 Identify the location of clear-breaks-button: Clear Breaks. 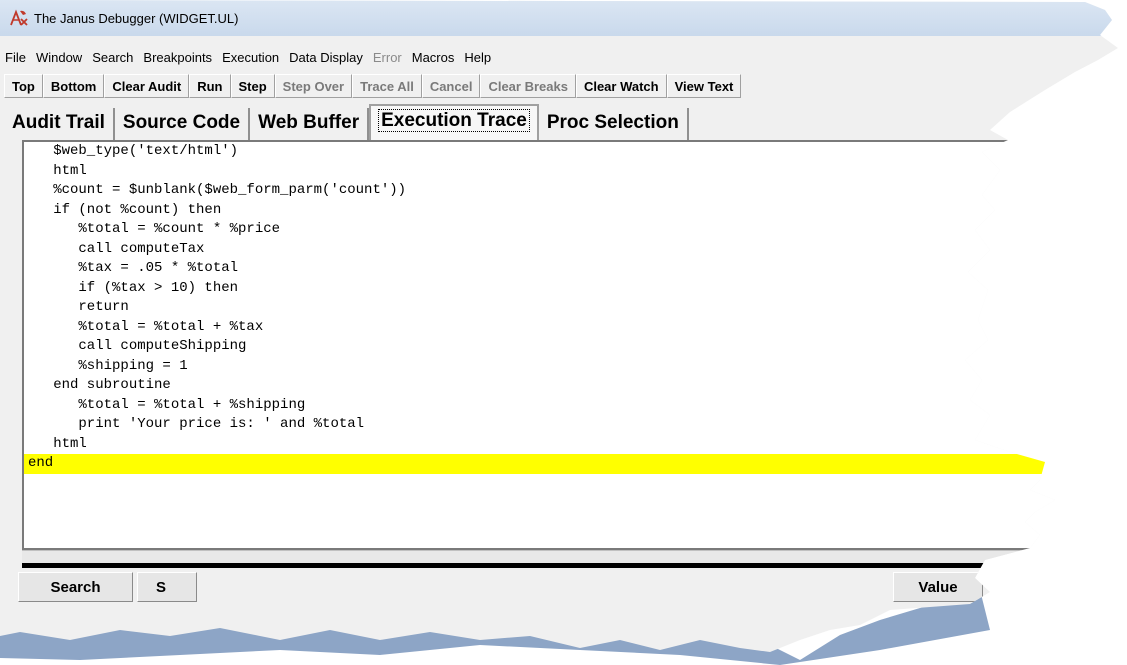
(528, 86).